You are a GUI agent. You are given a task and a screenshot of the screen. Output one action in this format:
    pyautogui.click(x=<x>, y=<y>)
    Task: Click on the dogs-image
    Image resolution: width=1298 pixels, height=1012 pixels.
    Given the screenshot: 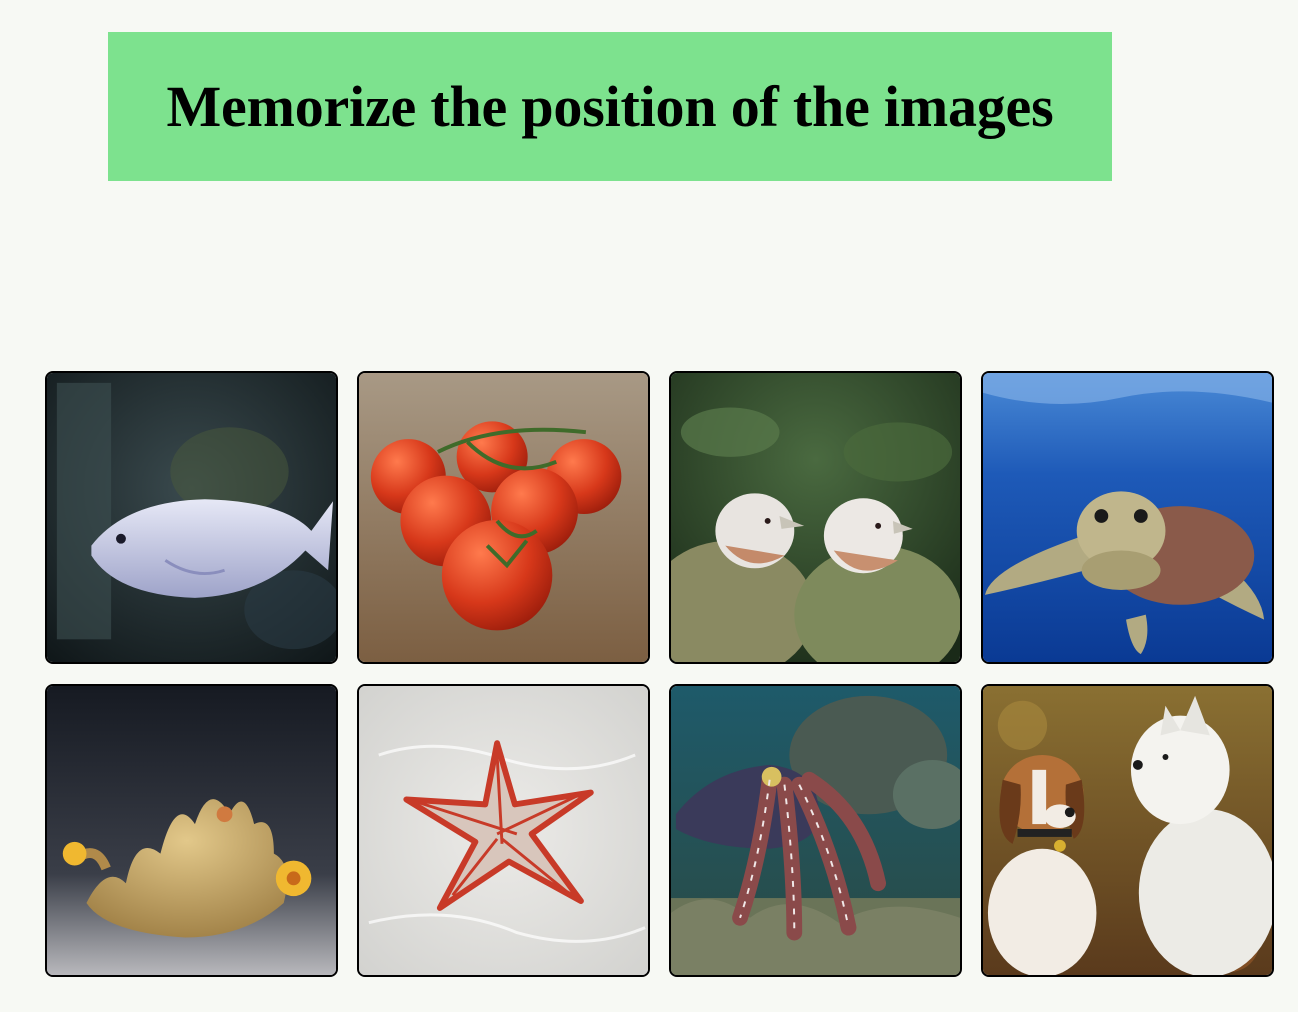 What is the action you would take?
    pyautogui.click(x=1127, y=830)
    